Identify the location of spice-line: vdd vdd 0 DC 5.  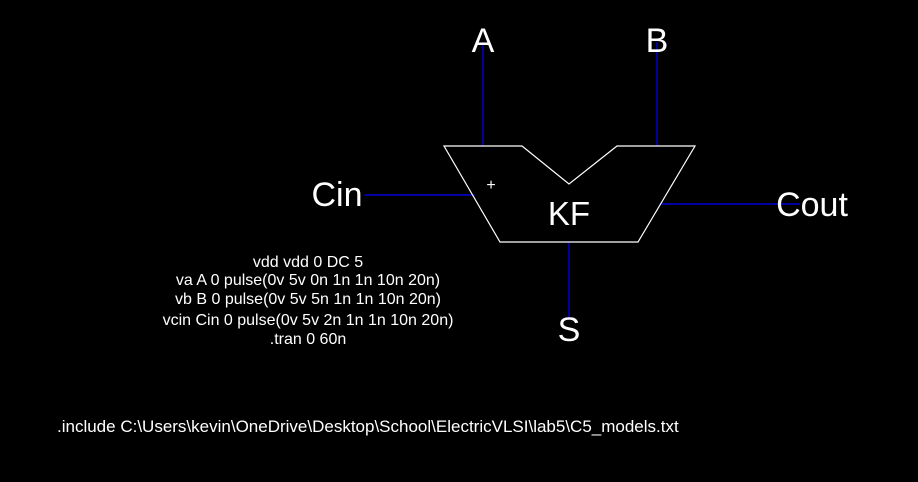
(308, 262).